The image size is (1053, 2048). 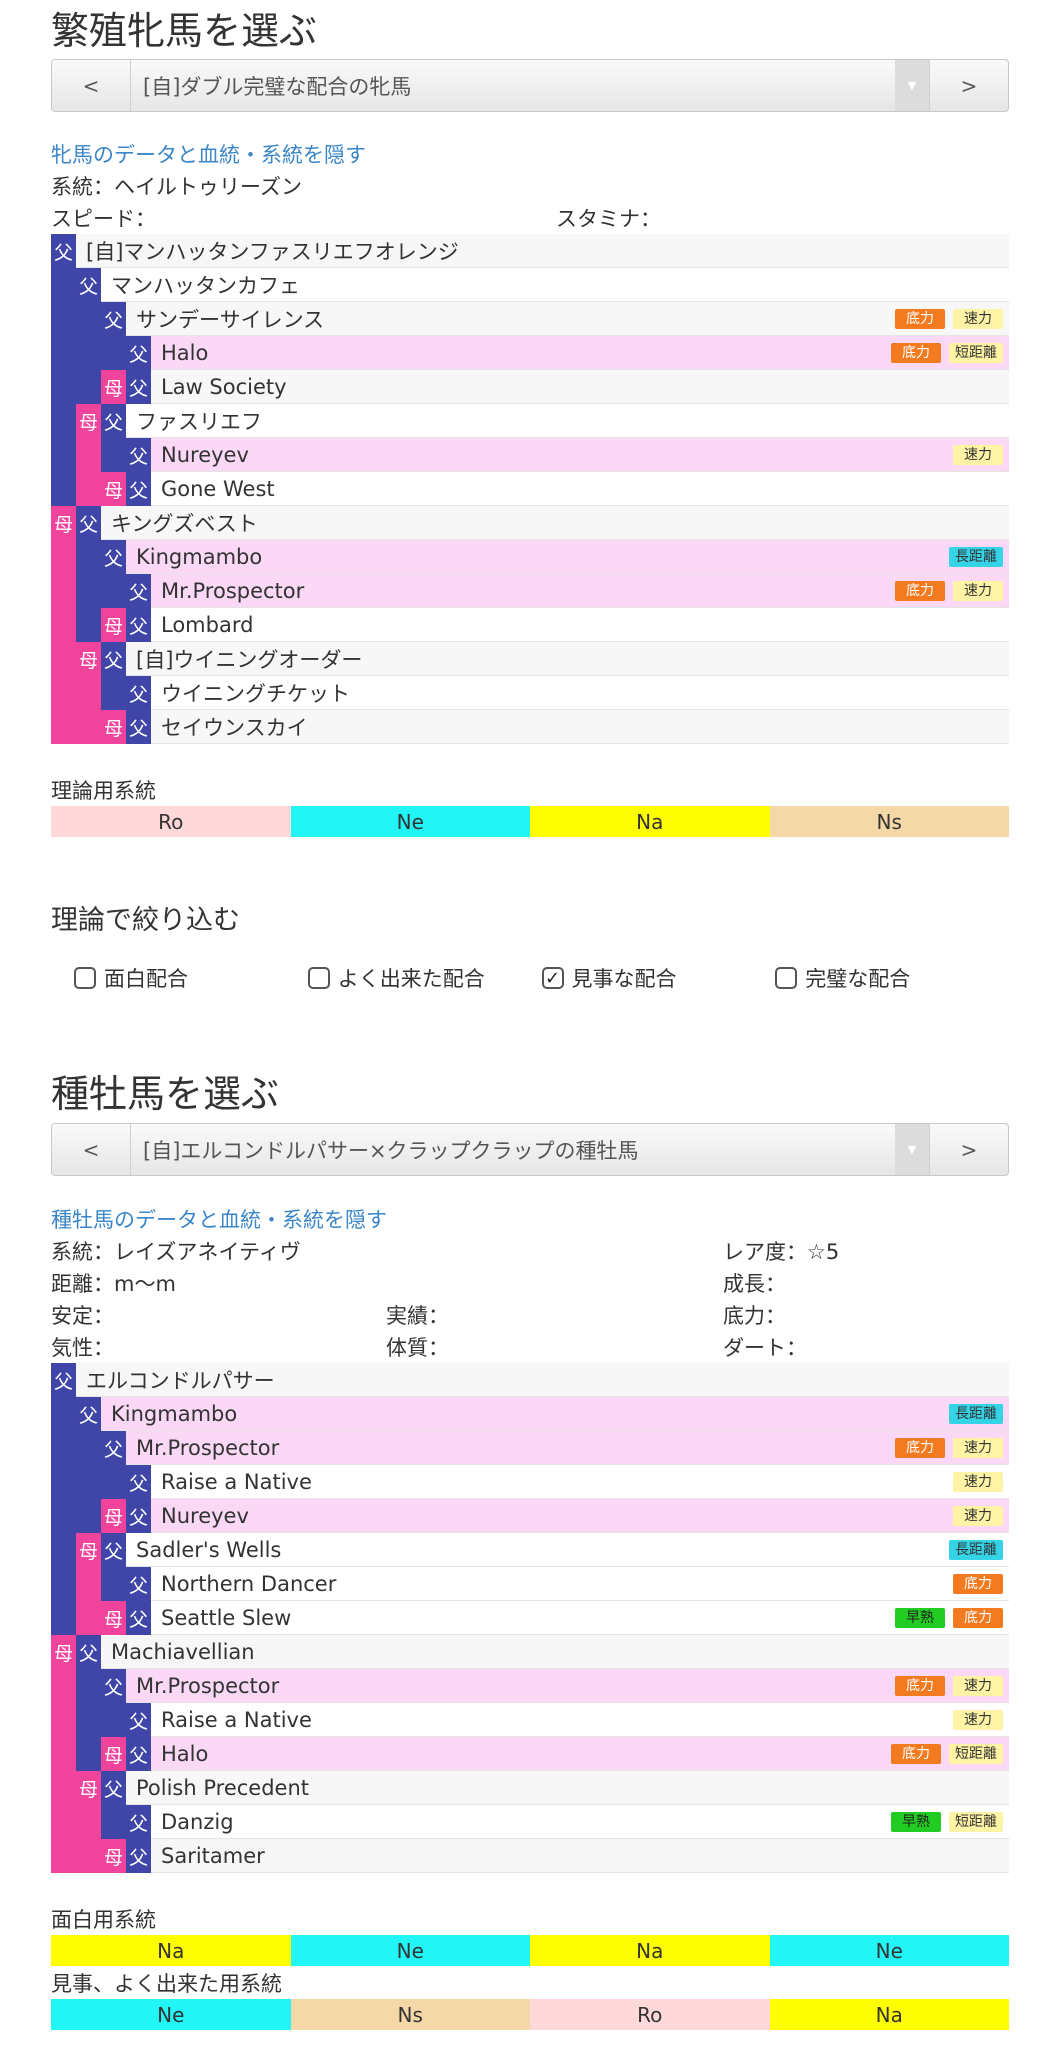 What do you see at coordinates (417, 1316) in the screenshot?
I see `stallion-record: 実績：` at bounding box center [417, 1316].